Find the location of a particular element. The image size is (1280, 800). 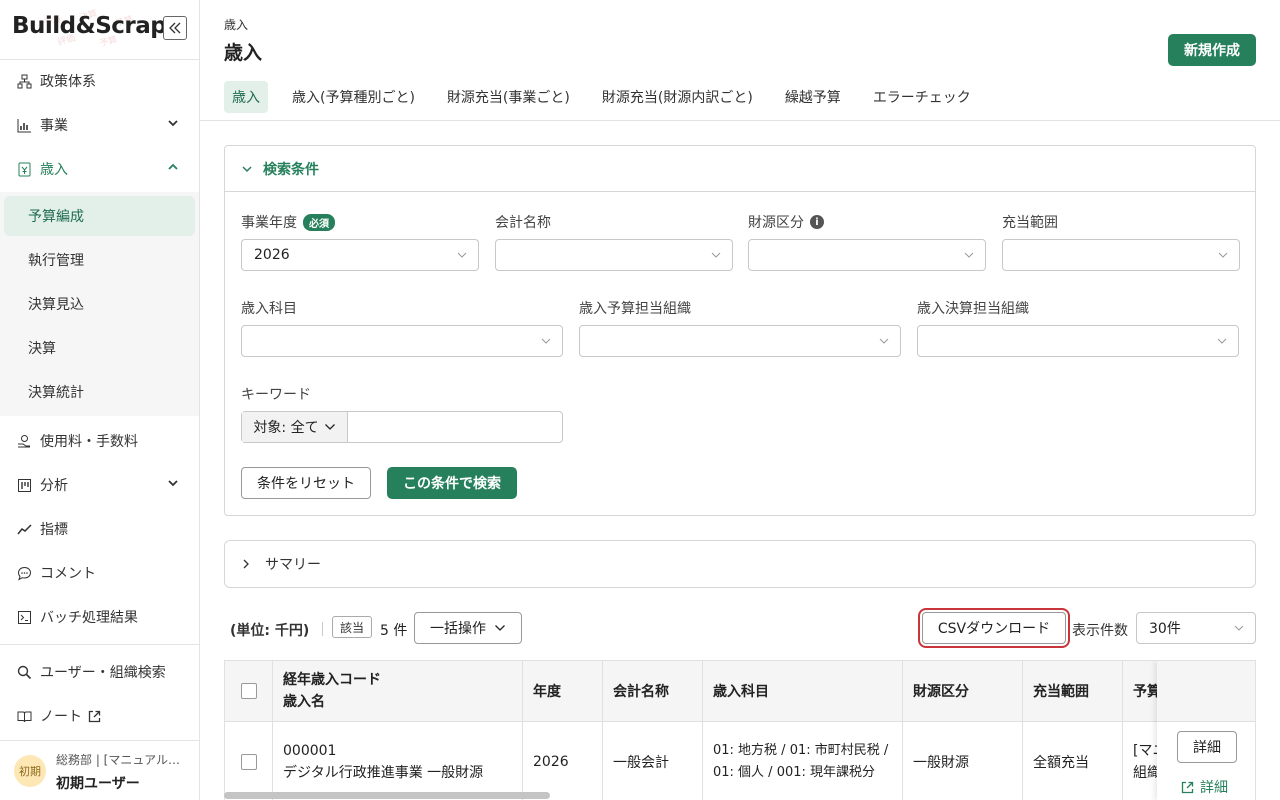

keyword-input is located at coordinates (455, 427).